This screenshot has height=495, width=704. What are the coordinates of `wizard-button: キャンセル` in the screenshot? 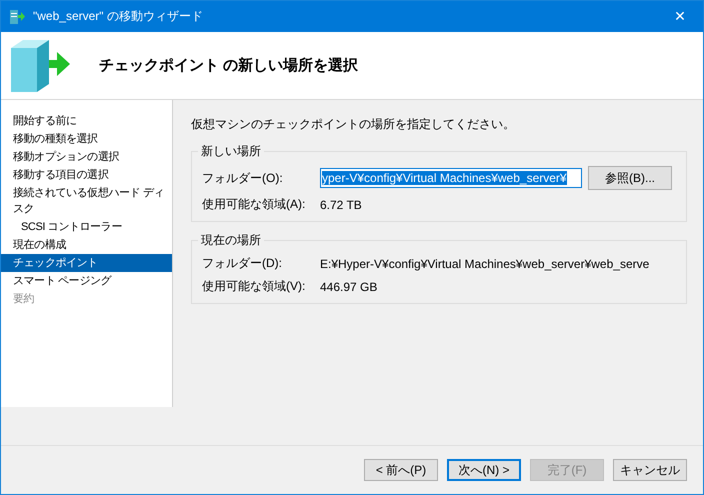 It's located at (650, 470).